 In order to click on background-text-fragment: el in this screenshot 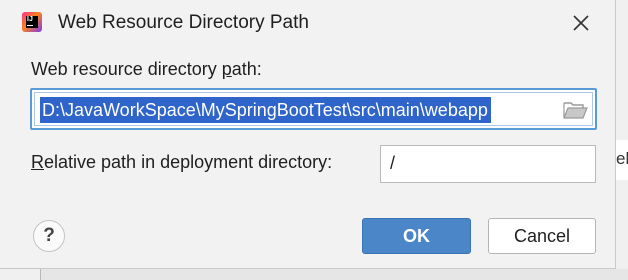, I will do `click(622, 158)`.